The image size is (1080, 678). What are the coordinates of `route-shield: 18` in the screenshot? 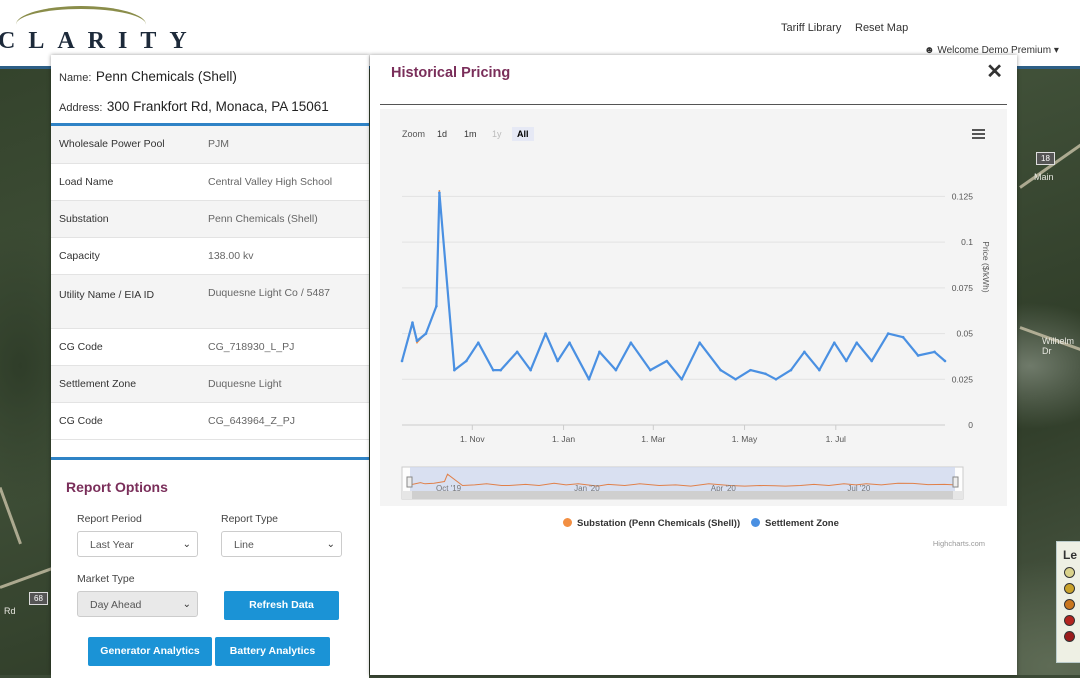 It's located at (1045, 158).